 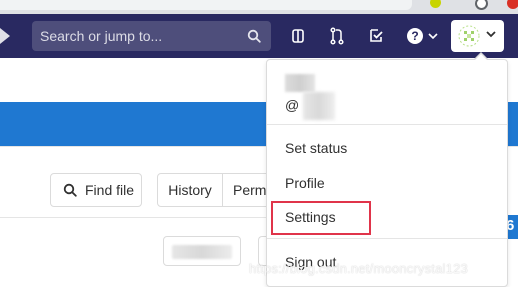 What do you see at coordinates (298, 36) in the screenshot?
I see `issues-icon` at bounding box center [298, 36].